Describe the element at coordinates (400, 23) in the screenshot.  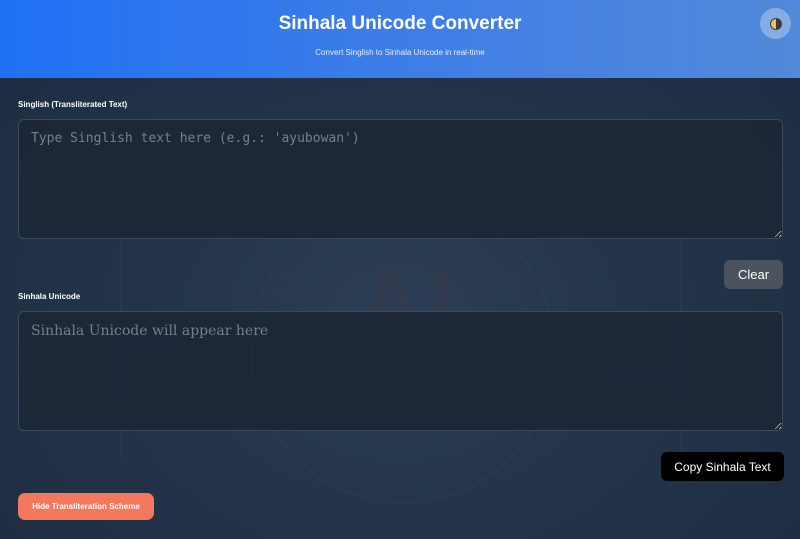
I see `page-title: Sinhala Unicode Converter` at that location.